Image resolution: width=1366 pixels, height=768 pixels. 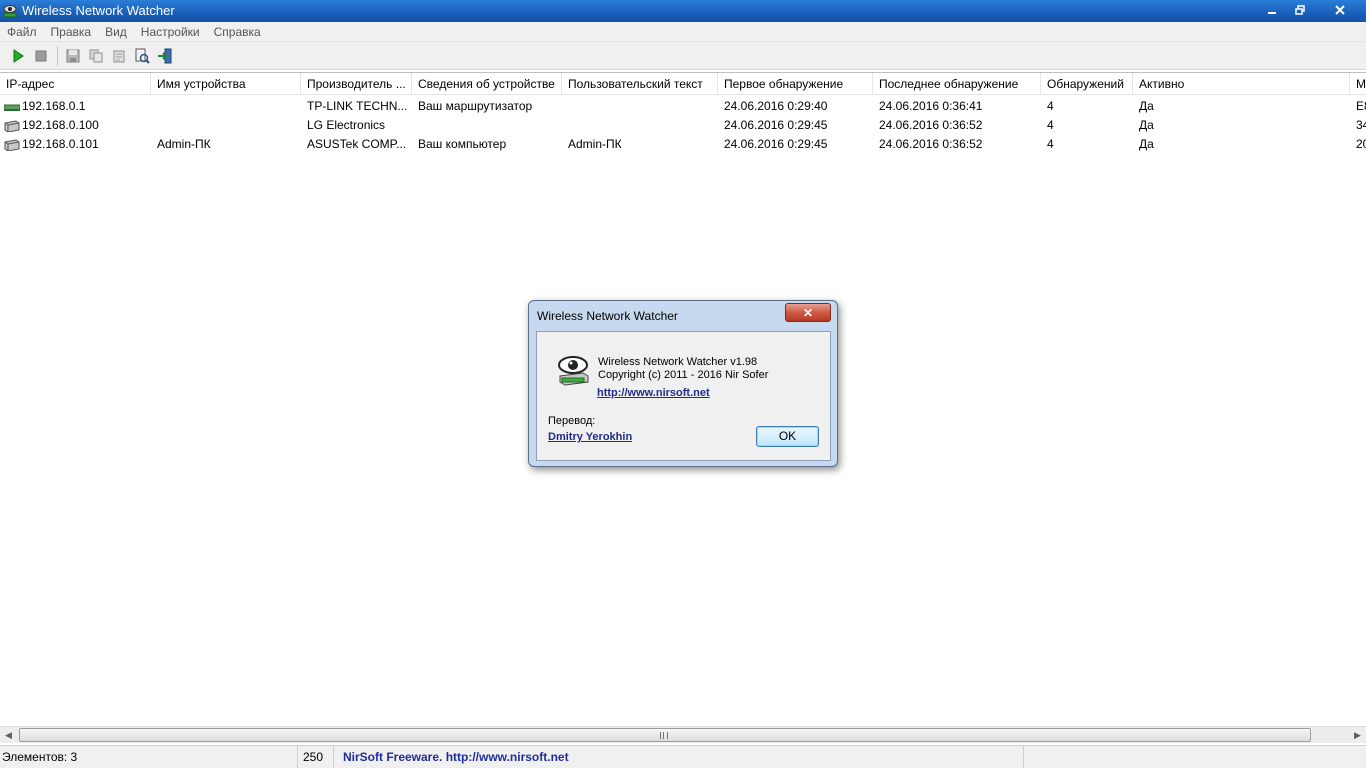 What do you see at coordinates (116, 32) in the screenshot?
I see `menu-view: Вид` at bounding box center [116, 32].